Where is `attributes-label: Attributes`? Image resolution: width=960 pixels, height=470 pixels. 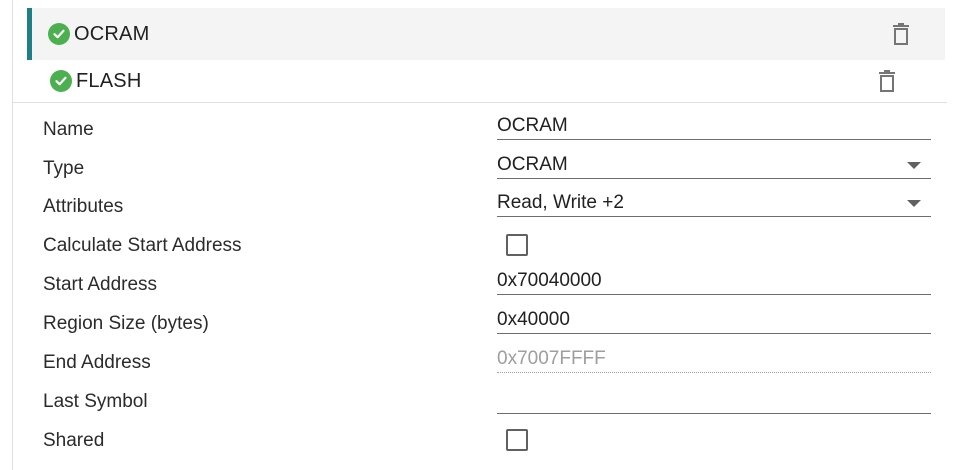
attributes-label: Attributes is located at coordinates (83, 206).